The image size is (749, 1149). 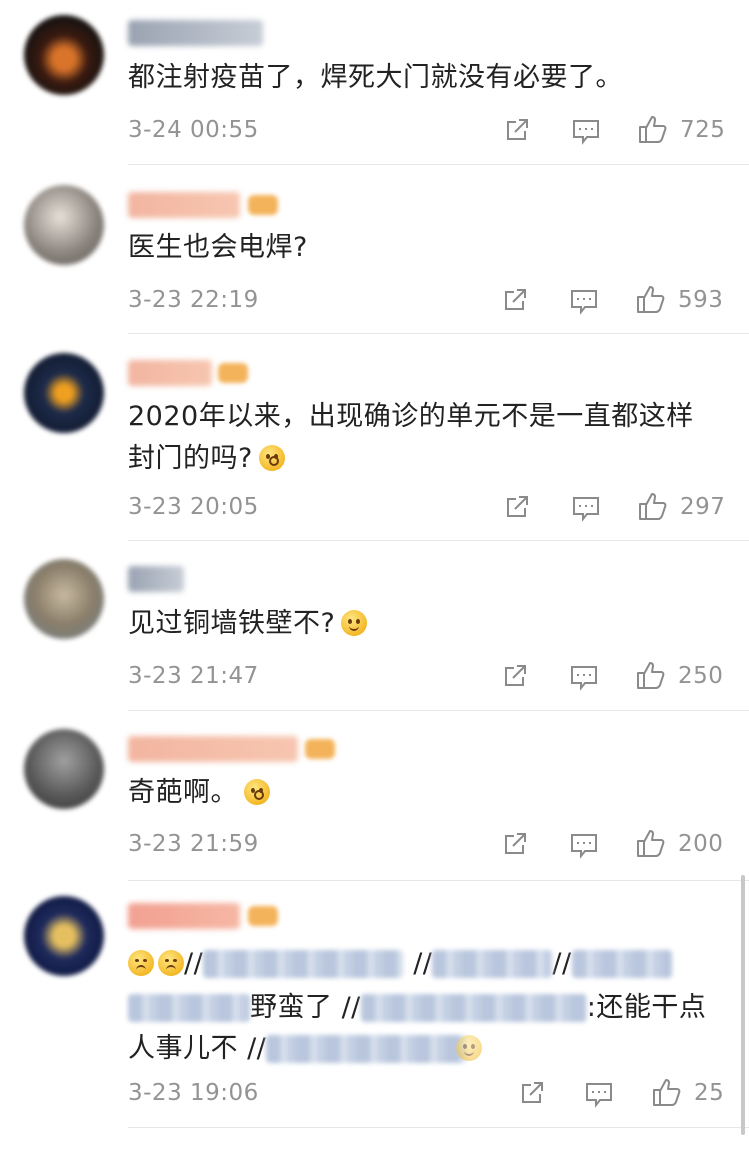 I want to click on comment-item: 都注射疫苗了，焊死大门就没有必要了。 3-24 00:55 725, so click(x=374, y=82).